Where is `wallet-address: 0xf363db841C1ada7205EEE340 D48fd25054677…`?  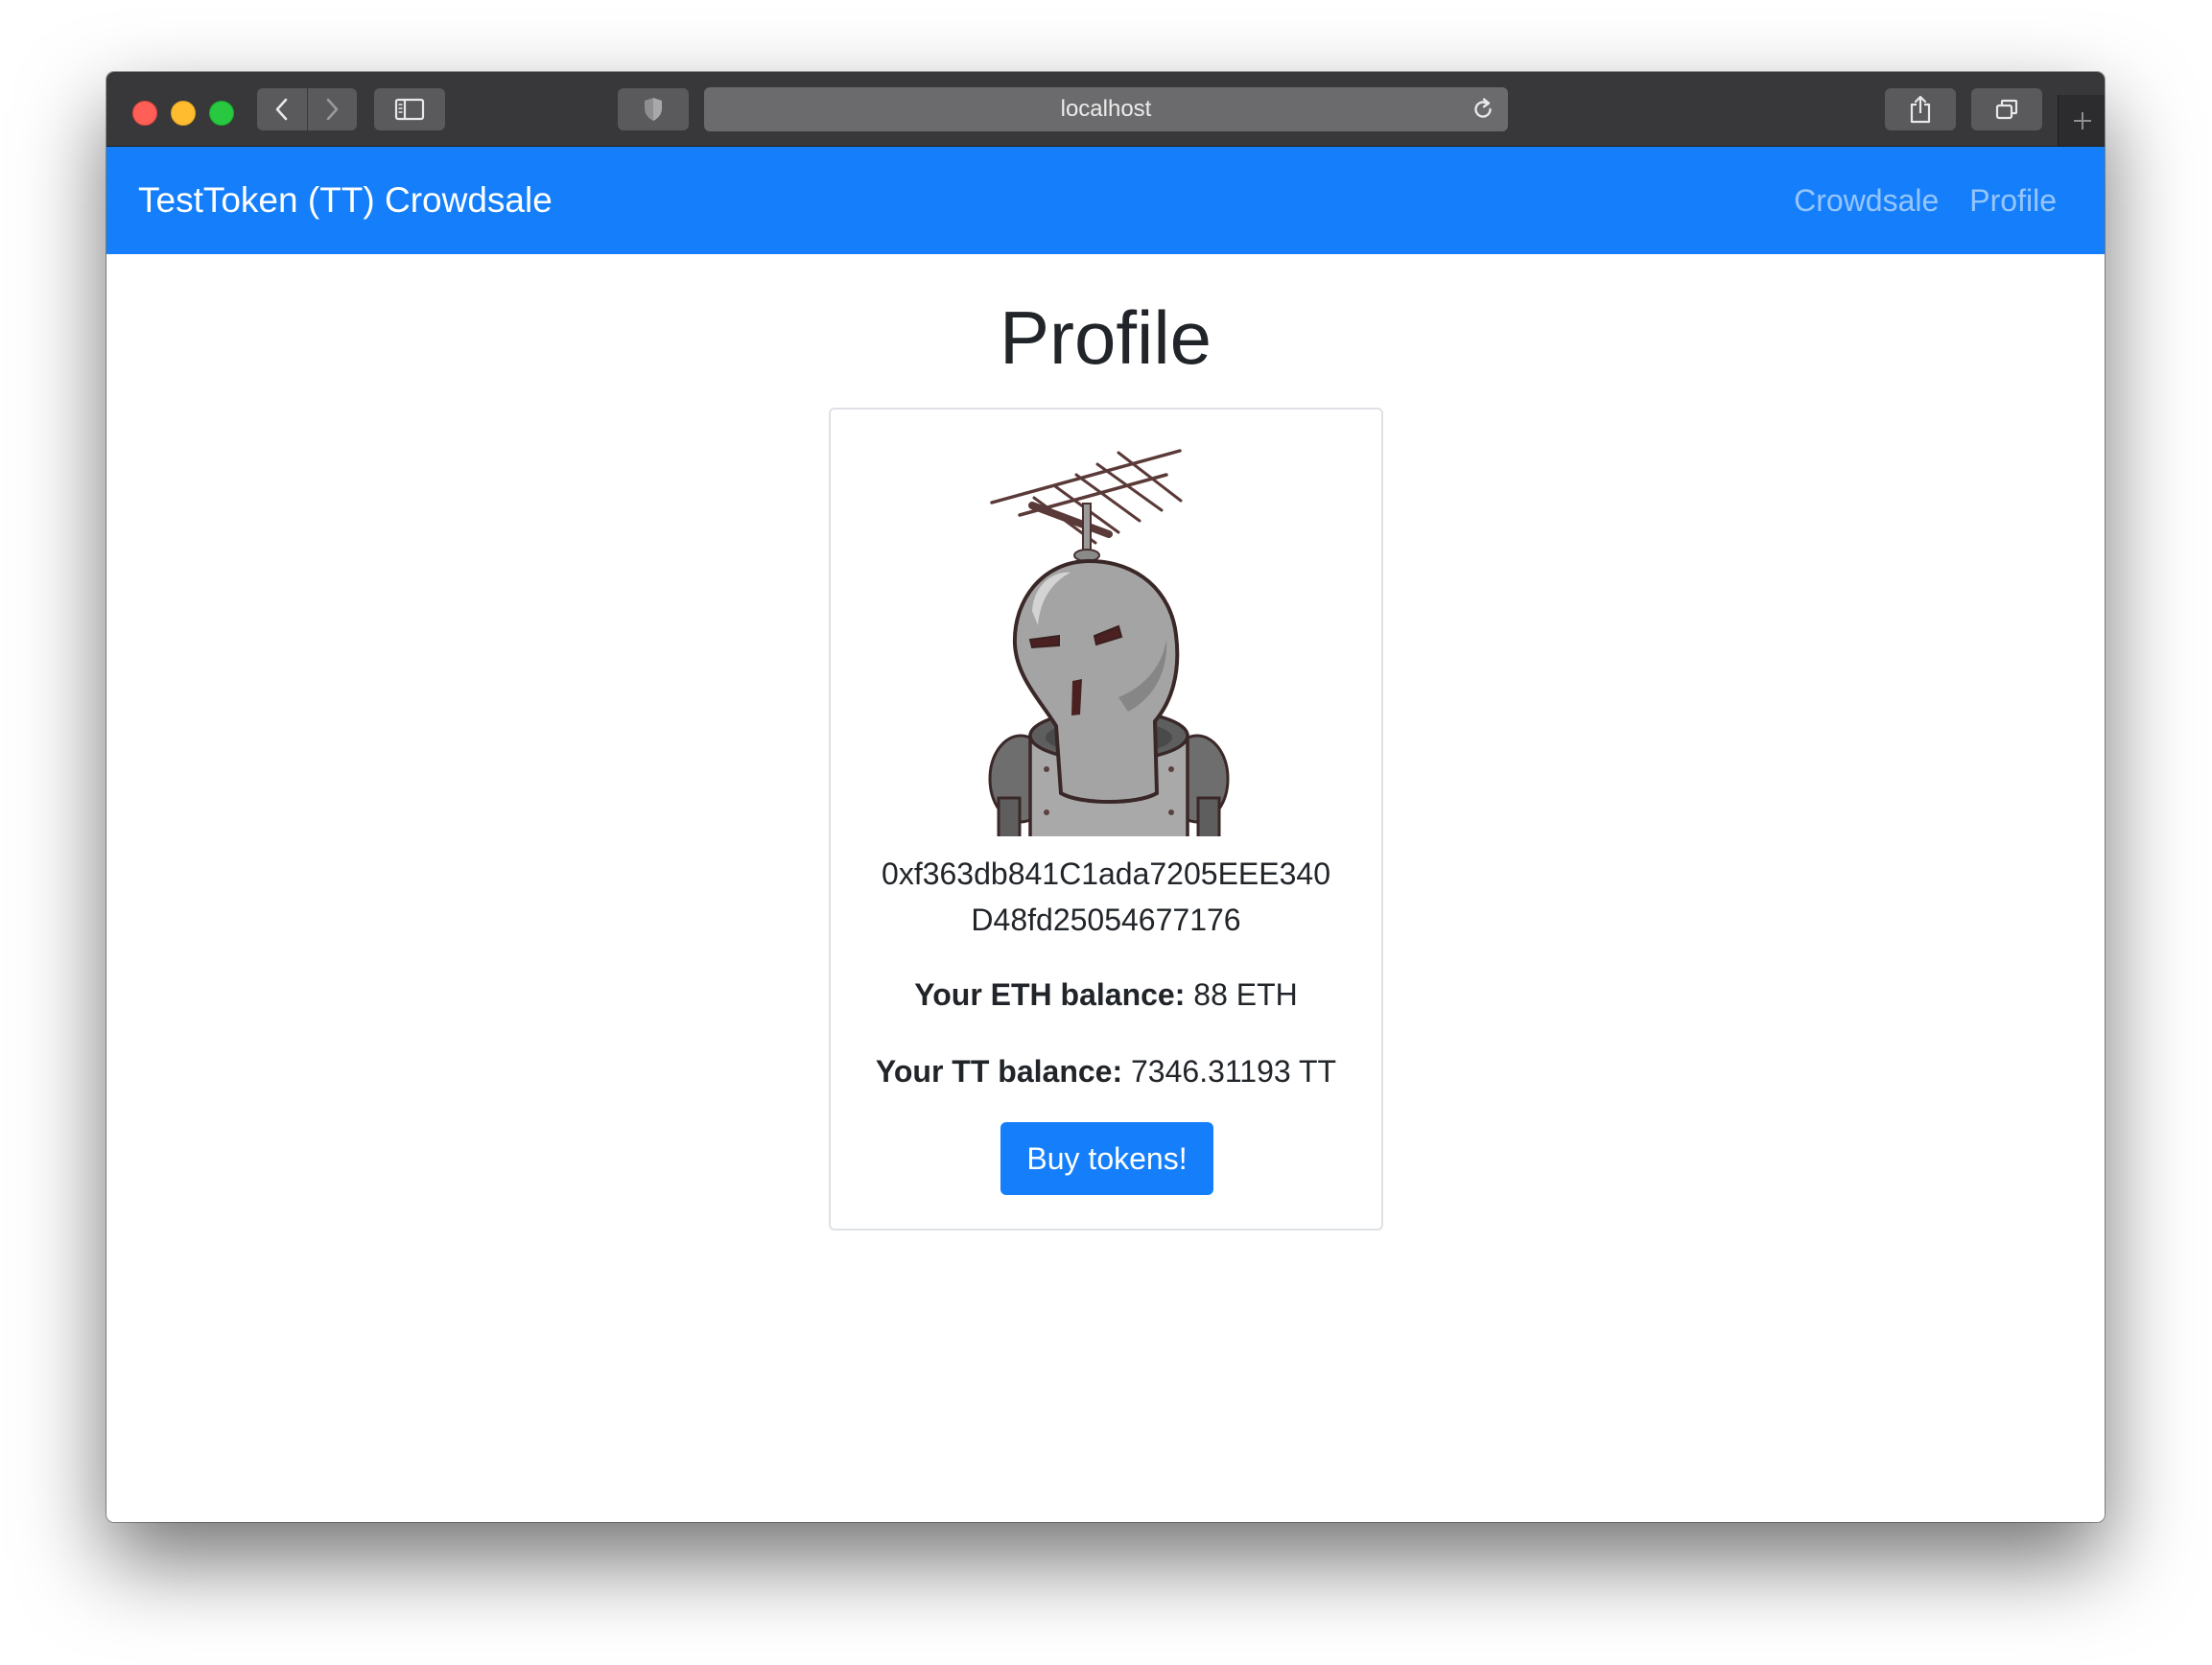
wallet-address: 0xf363db841C1ada7205EEE340 D48fd25054677… is located at coordinates (1106, 897).